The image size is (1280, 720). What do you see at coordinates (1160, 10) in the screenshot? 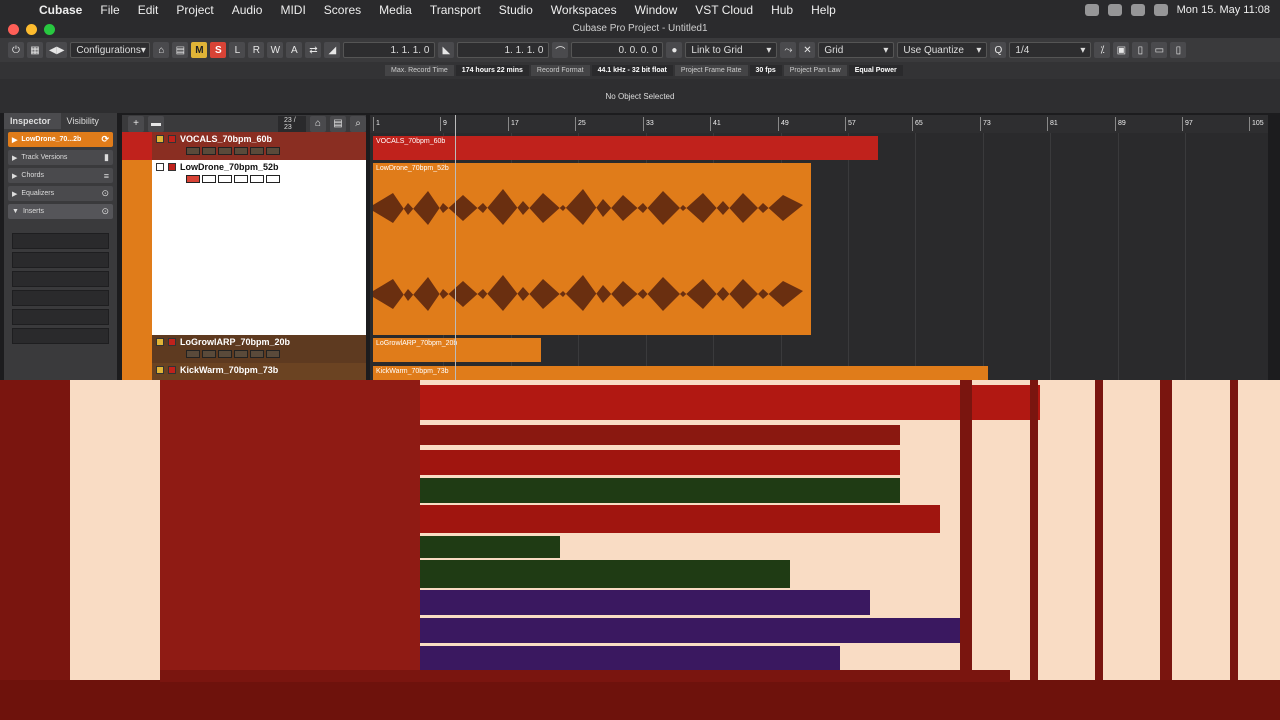
I see `search-icon` at bounding box center [1160, 10].